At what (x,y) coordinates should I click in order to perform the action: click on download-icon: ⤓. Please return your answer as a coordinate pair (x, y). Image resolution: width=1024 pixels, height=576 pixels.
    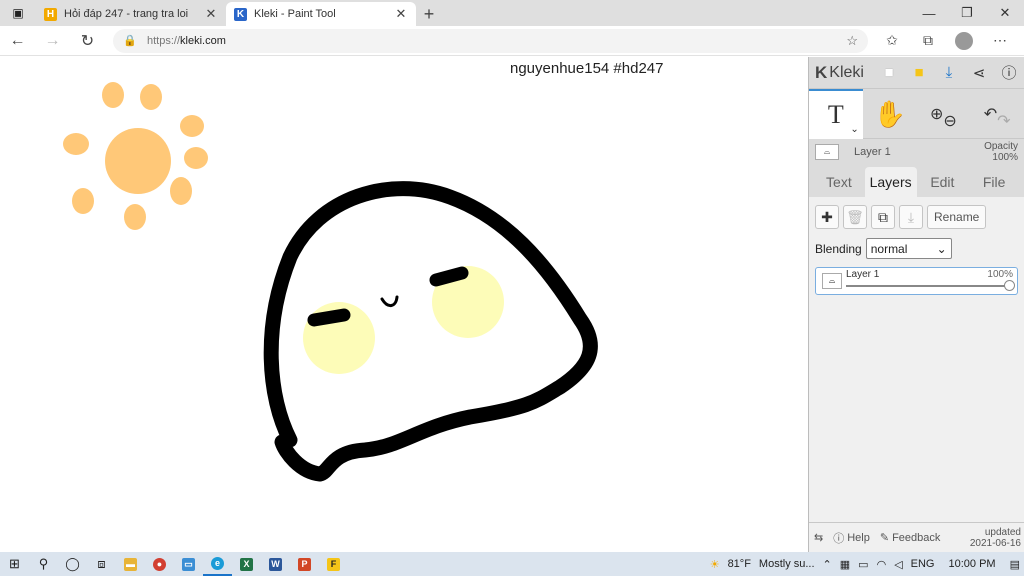
    Looking at the image, I should click on (949, 73).